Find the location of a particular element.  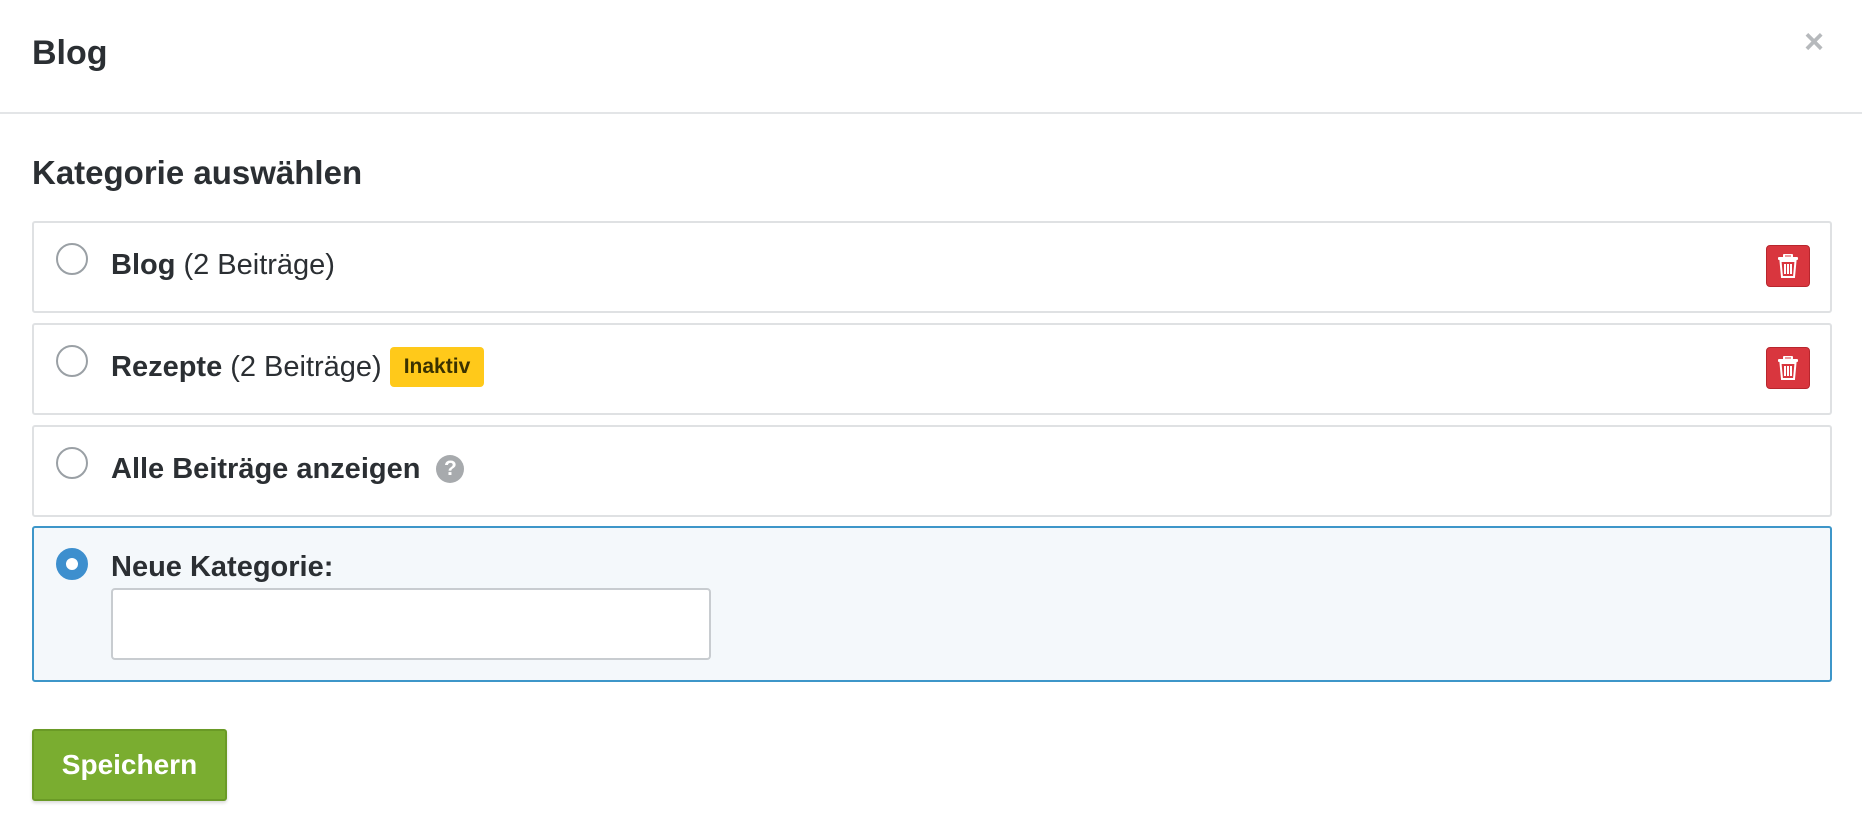

radio-all-posts is located at coordinates (72, 463).